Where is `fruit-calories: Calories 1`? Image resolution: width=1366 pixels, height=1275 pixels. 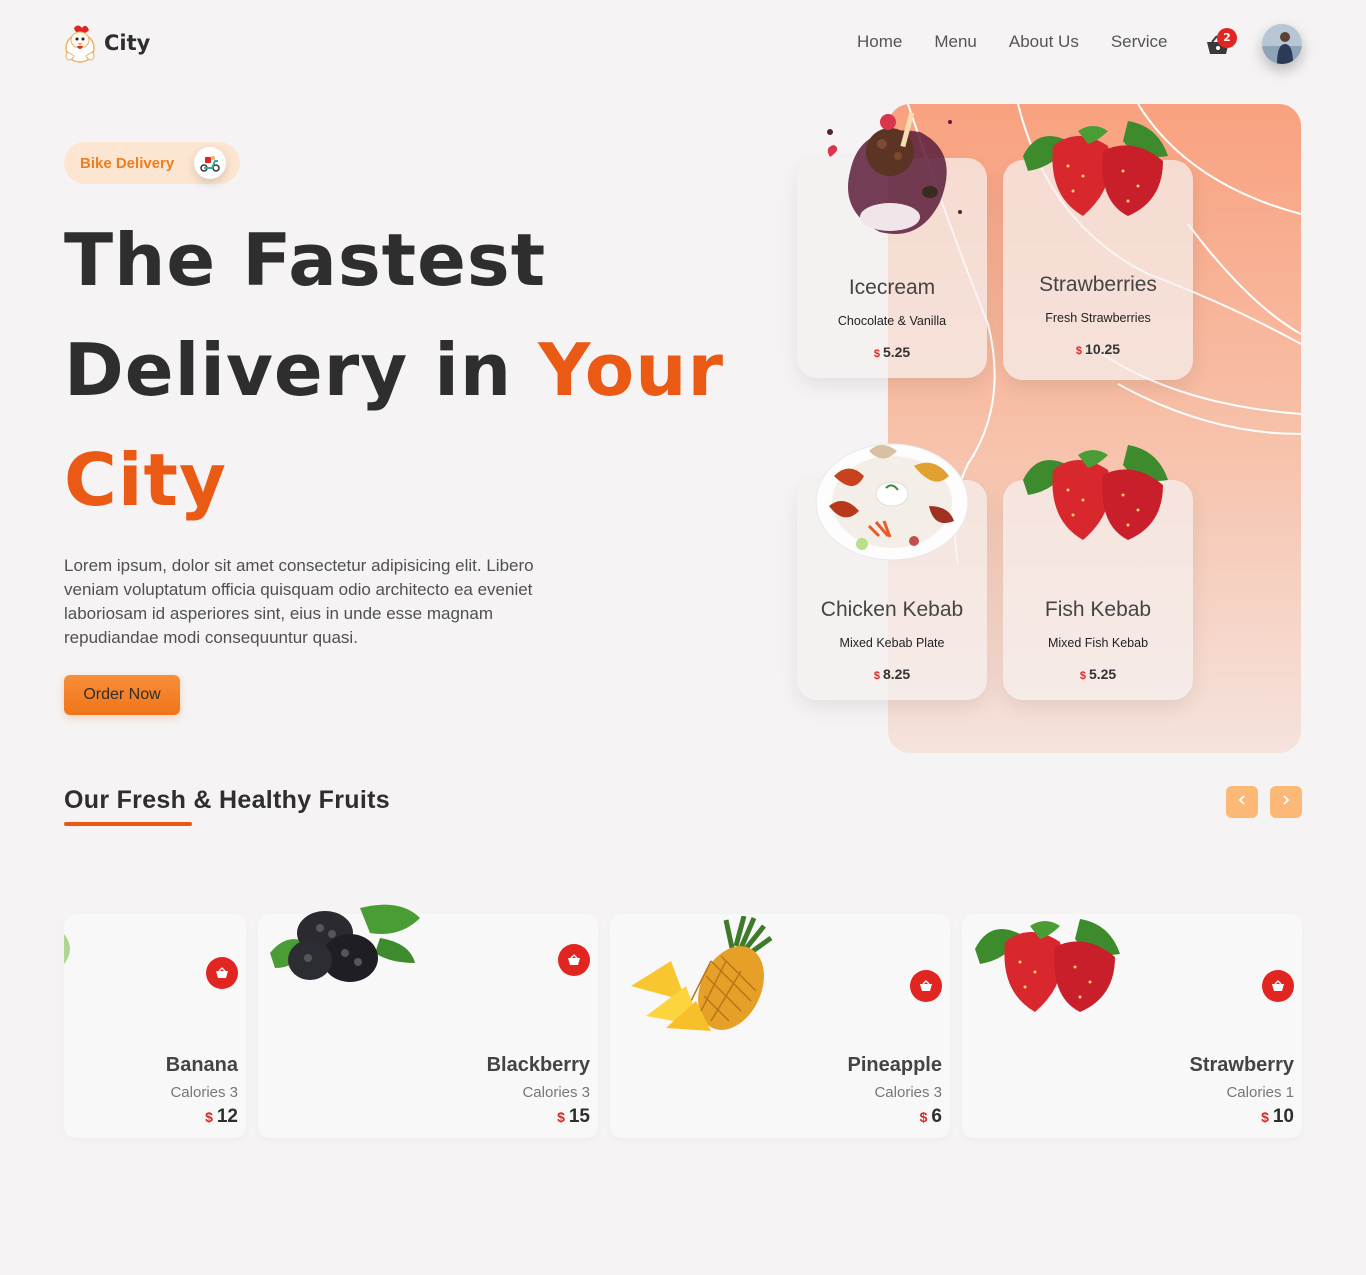
fruit-calories: Calories 1 is located at coordinates (1260, 1092).